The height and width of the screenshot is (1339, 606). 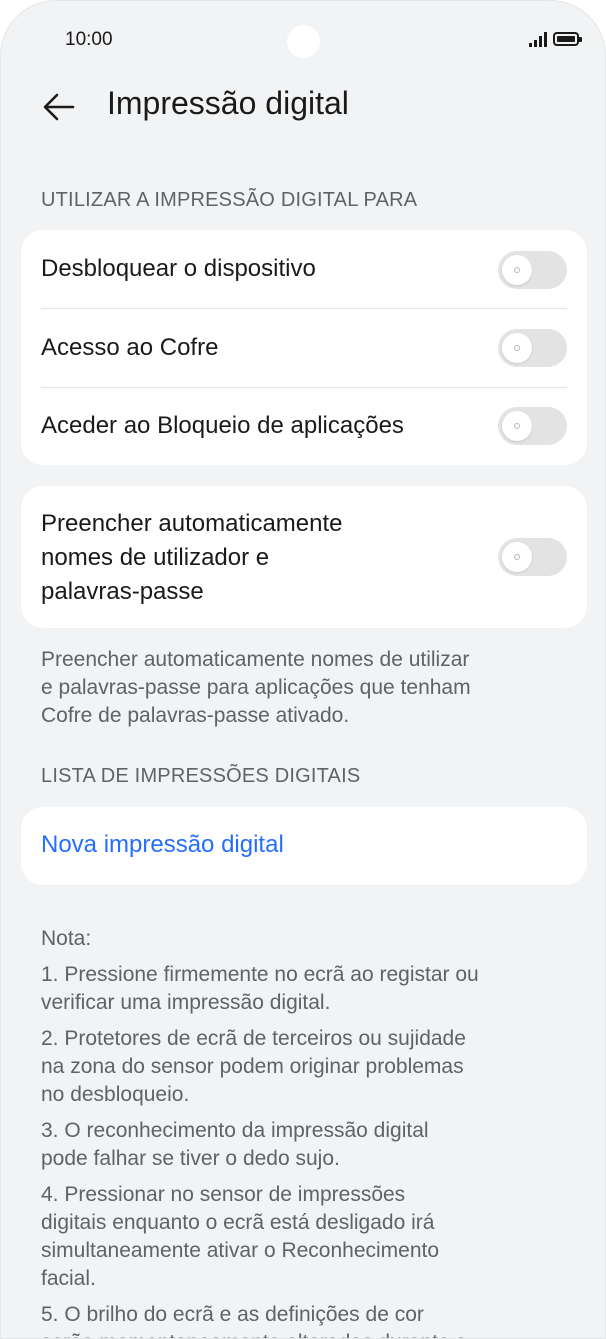 I want to click on vault-access-toggle, so click(x=532, y=348).